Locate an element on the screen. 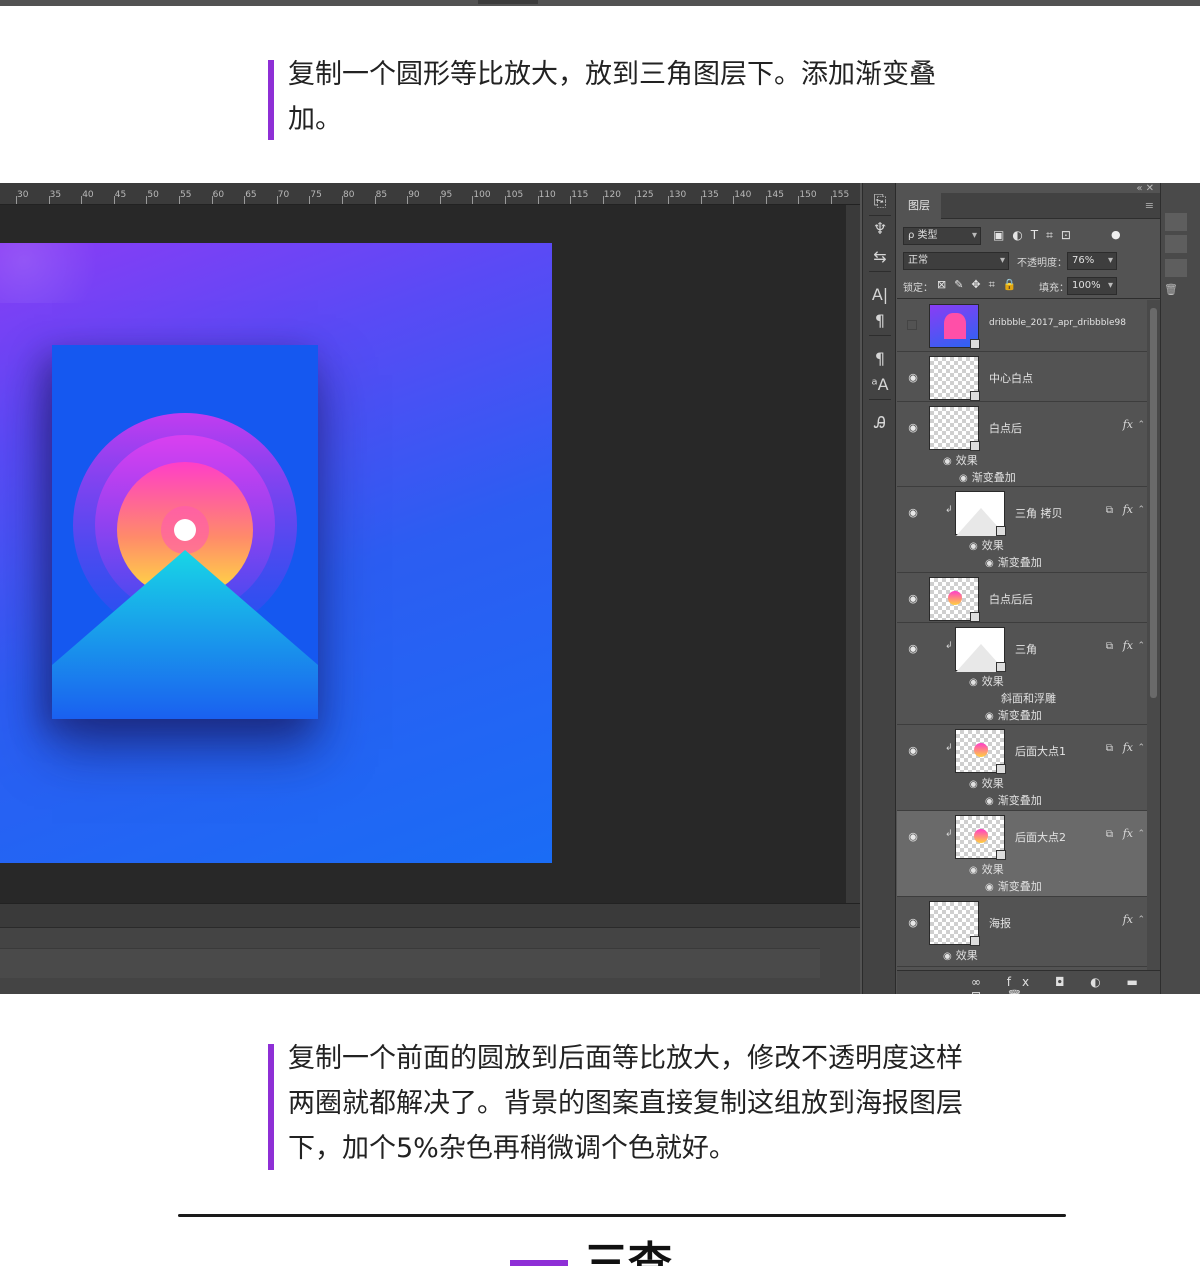 This screenshot has height=1266, width=1200. panel-menu-icon: ≡ is located at coordinates (1149, 205).